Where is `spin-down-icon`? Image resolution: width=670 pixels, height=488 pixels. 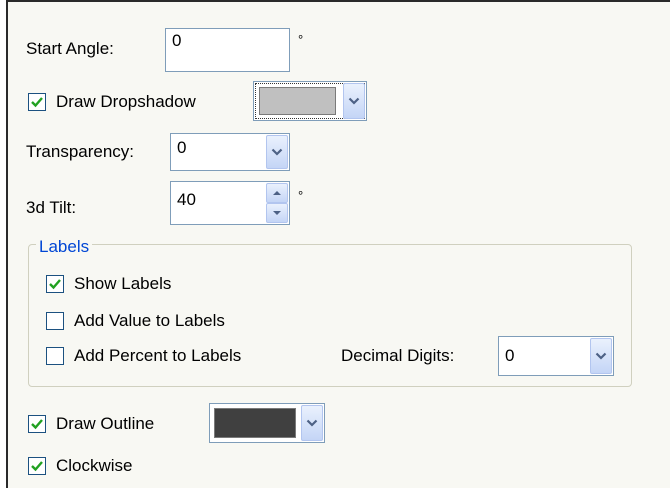
spin-down-icon is located at coordinates (277, 213).